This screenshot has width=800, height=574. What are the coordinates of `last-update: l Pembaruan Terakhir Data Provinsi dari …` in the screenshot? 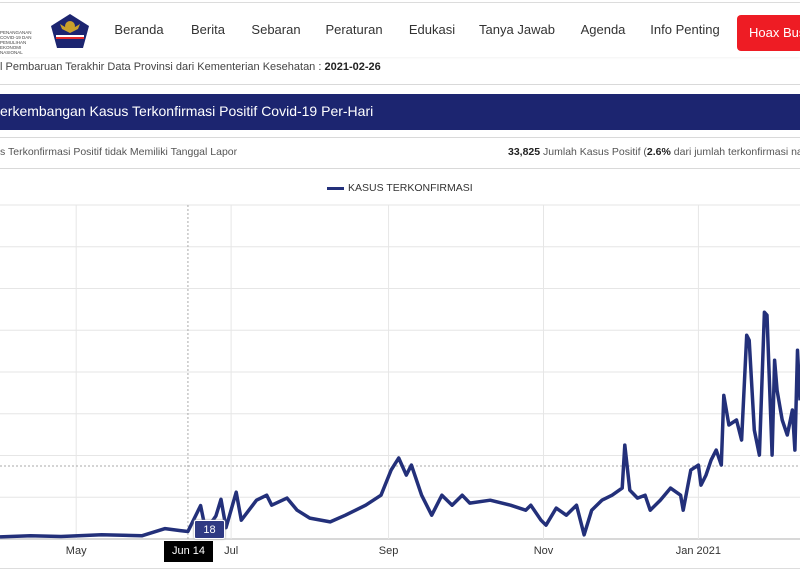 It's located at (190, 67).